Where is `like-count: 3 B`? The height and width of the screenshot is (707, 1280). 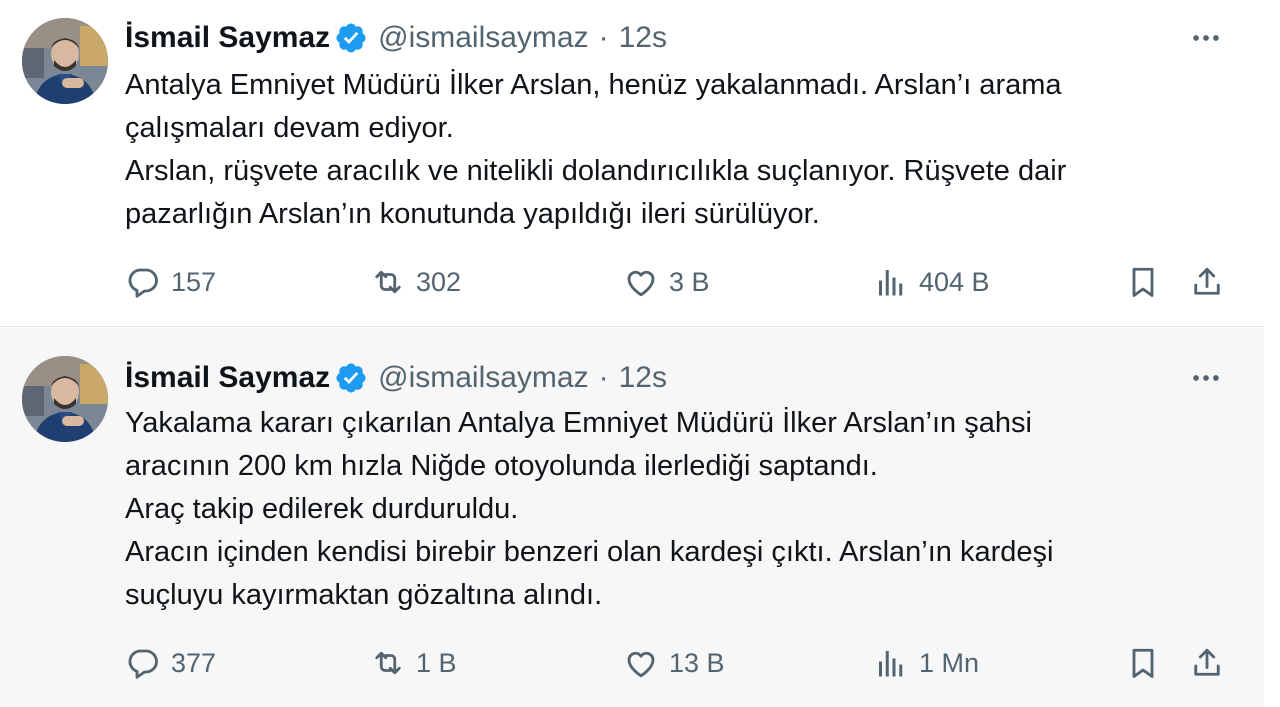
like-count: 3 B is located at coordinates (689, 281).